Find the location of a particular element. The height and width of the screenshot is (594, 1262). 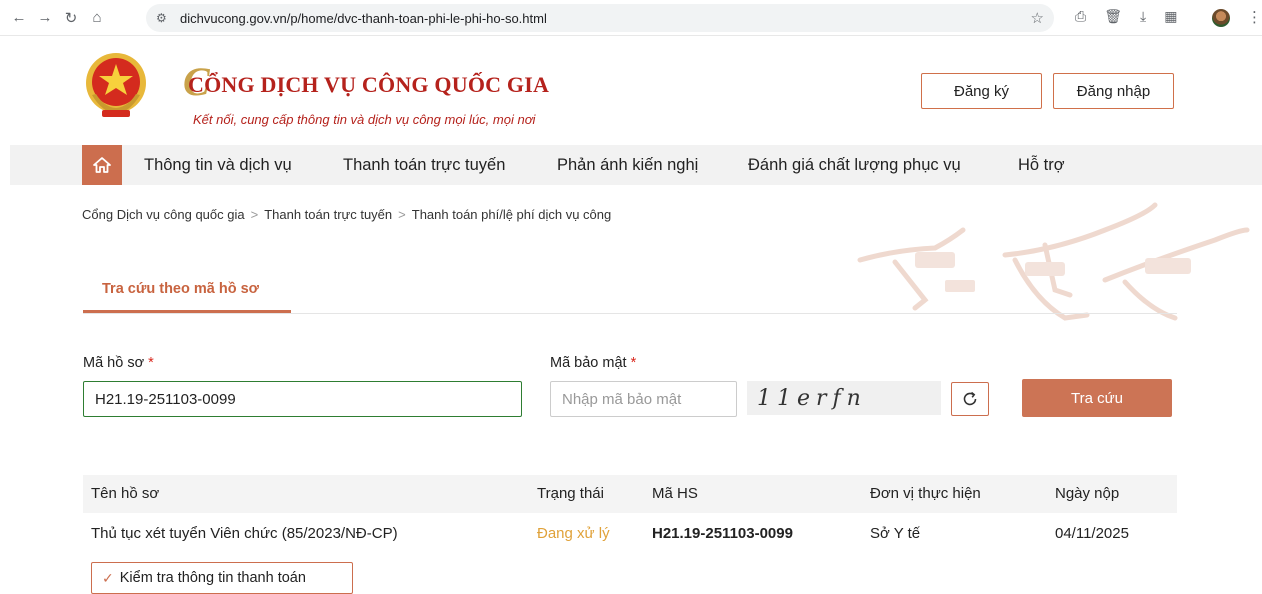

site-title: CỔNG DỊCH VỤ CÔNG QUỐC GIA is located at coordinates (368, 85).